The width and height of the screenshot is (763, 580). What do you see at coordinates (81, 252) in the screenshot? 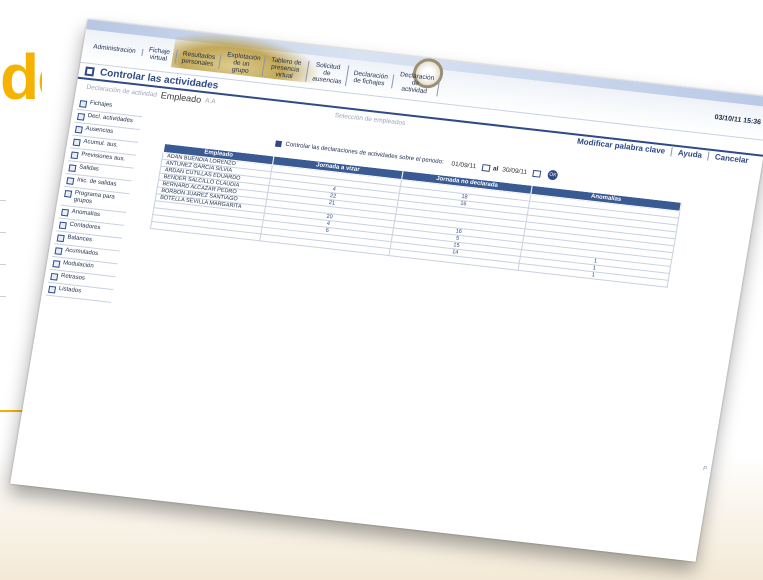
I see `sidebar-item-label: Acumulados` at bounding box center [81, 252].